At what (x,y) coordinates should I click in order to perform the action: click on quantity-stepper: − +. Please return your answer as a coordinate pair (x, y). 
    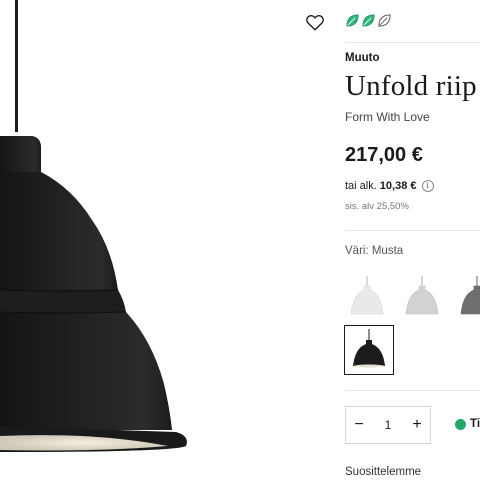
    Looking at the image, I should click on (388, 425).